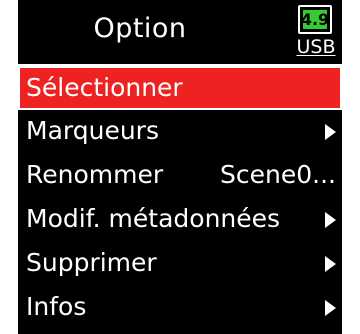 The image size is (360, 334). I want to click on battery-icon: 4.9, so click(315, 19).